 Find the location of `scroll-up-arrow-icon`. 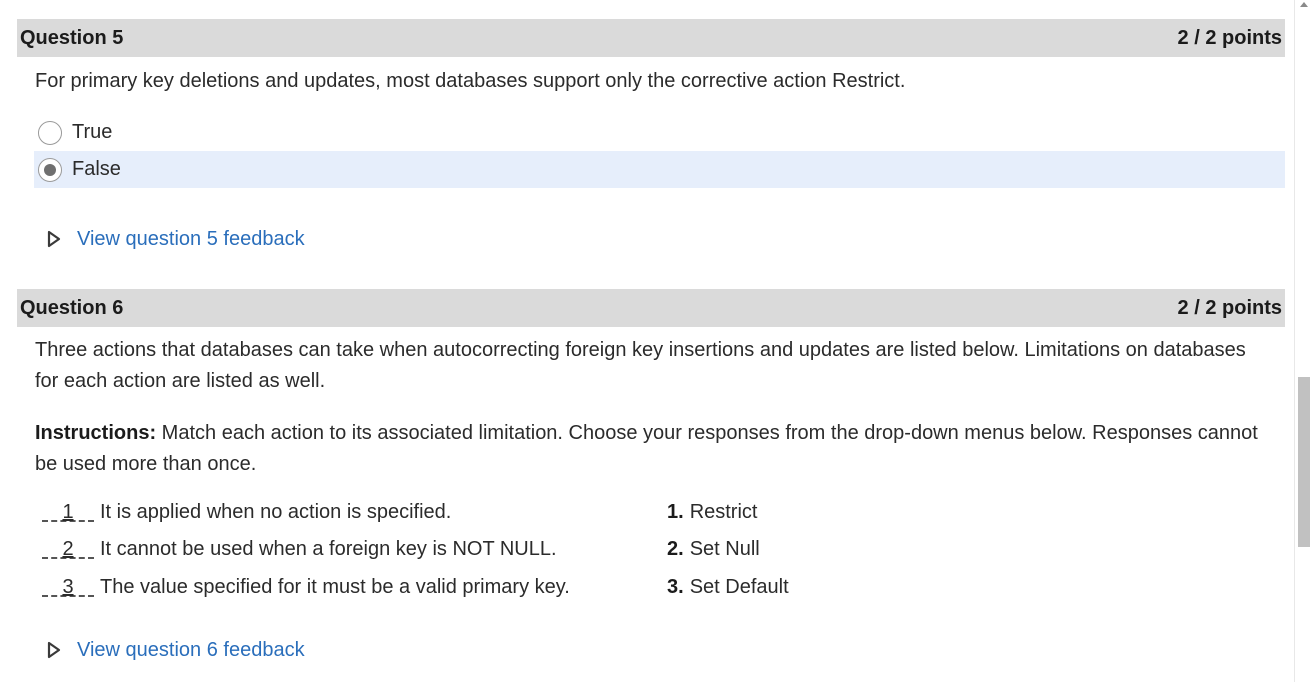

scroll-up-arrow-icon is located at coordinates (1304, 5).